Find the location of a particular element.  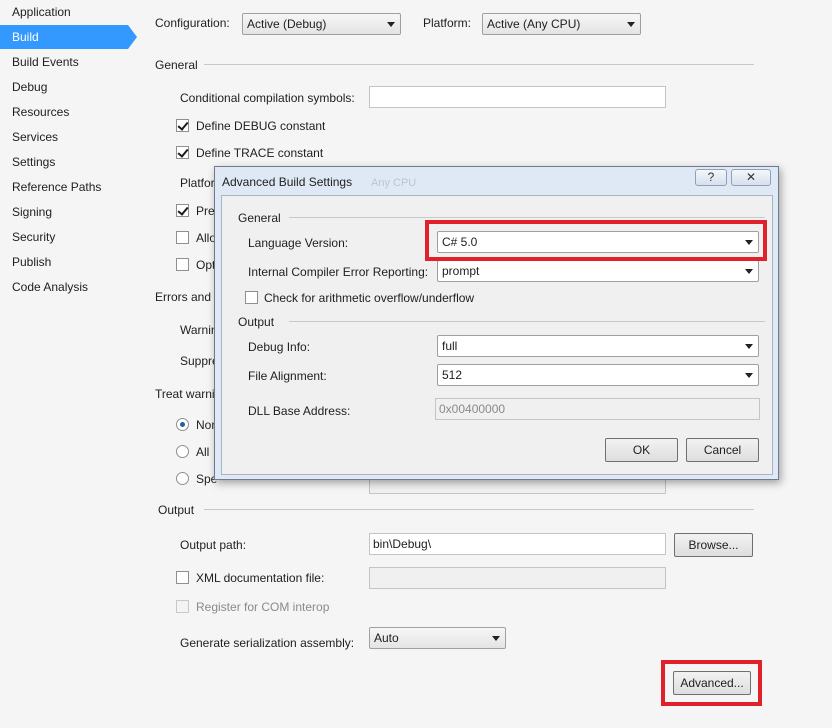

file-alignment-label: File Alignment: is located at coordinates (287, 376).